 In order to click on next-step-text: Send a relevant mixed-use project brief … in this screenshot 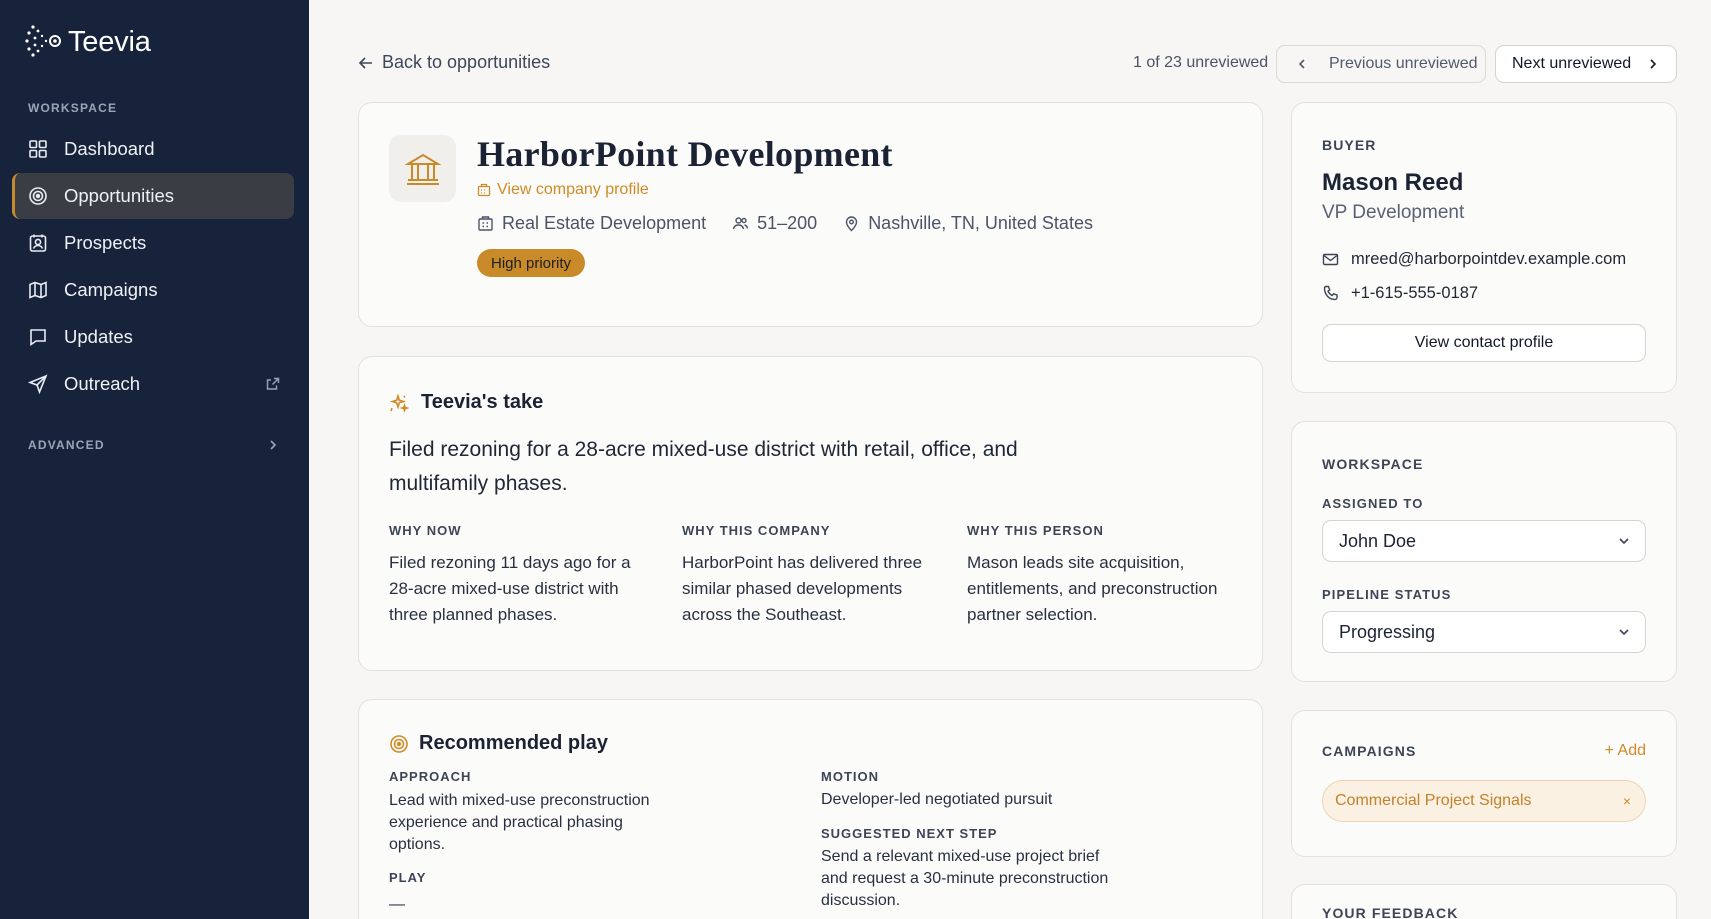, I will do `click(965, 878)`.